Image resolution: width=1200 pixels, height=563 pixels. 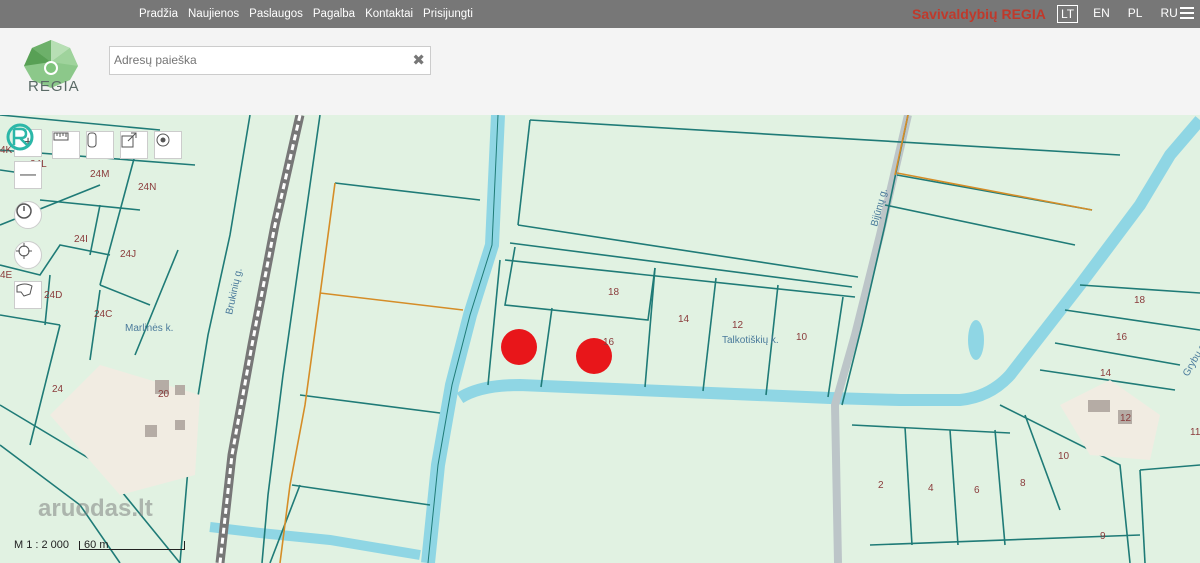 I want to click on parcel-label: 24N, so click(x=147, y=187).